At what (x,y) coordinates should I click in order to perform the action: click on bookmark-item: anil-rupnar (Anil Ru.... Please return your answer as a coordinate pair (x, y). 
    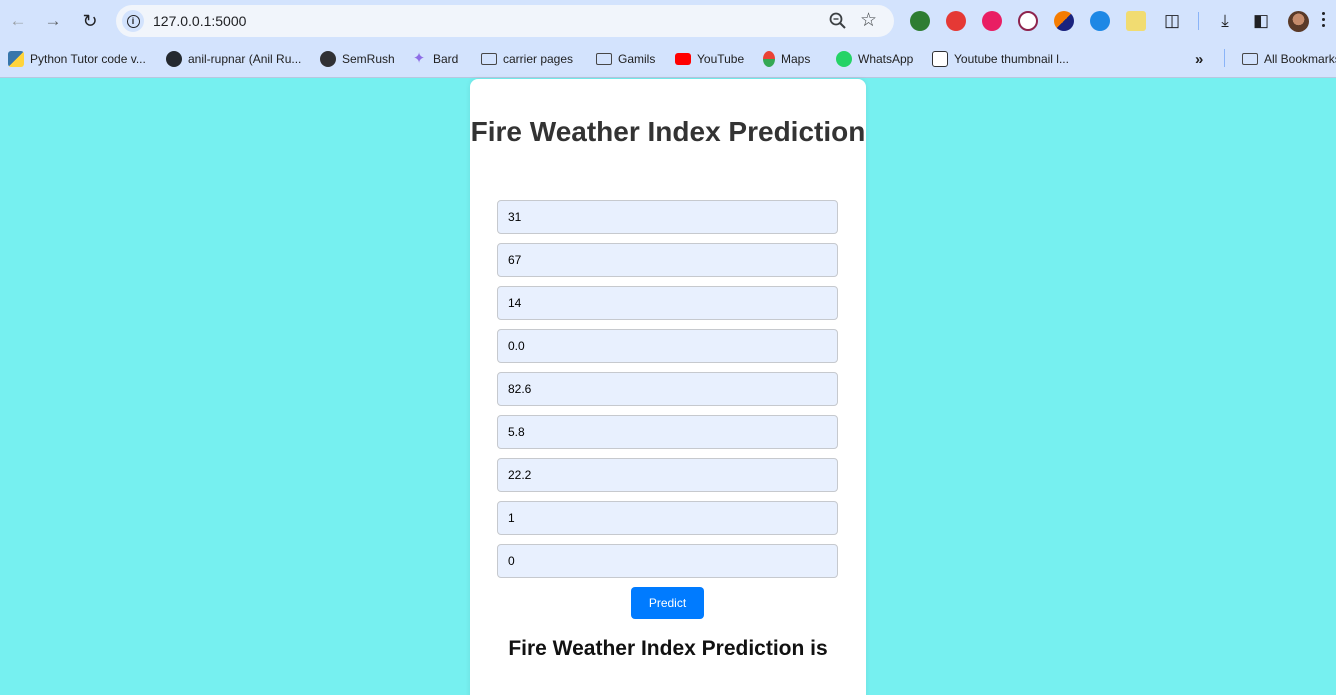
    Looking at the image, I should click on (233, 59).